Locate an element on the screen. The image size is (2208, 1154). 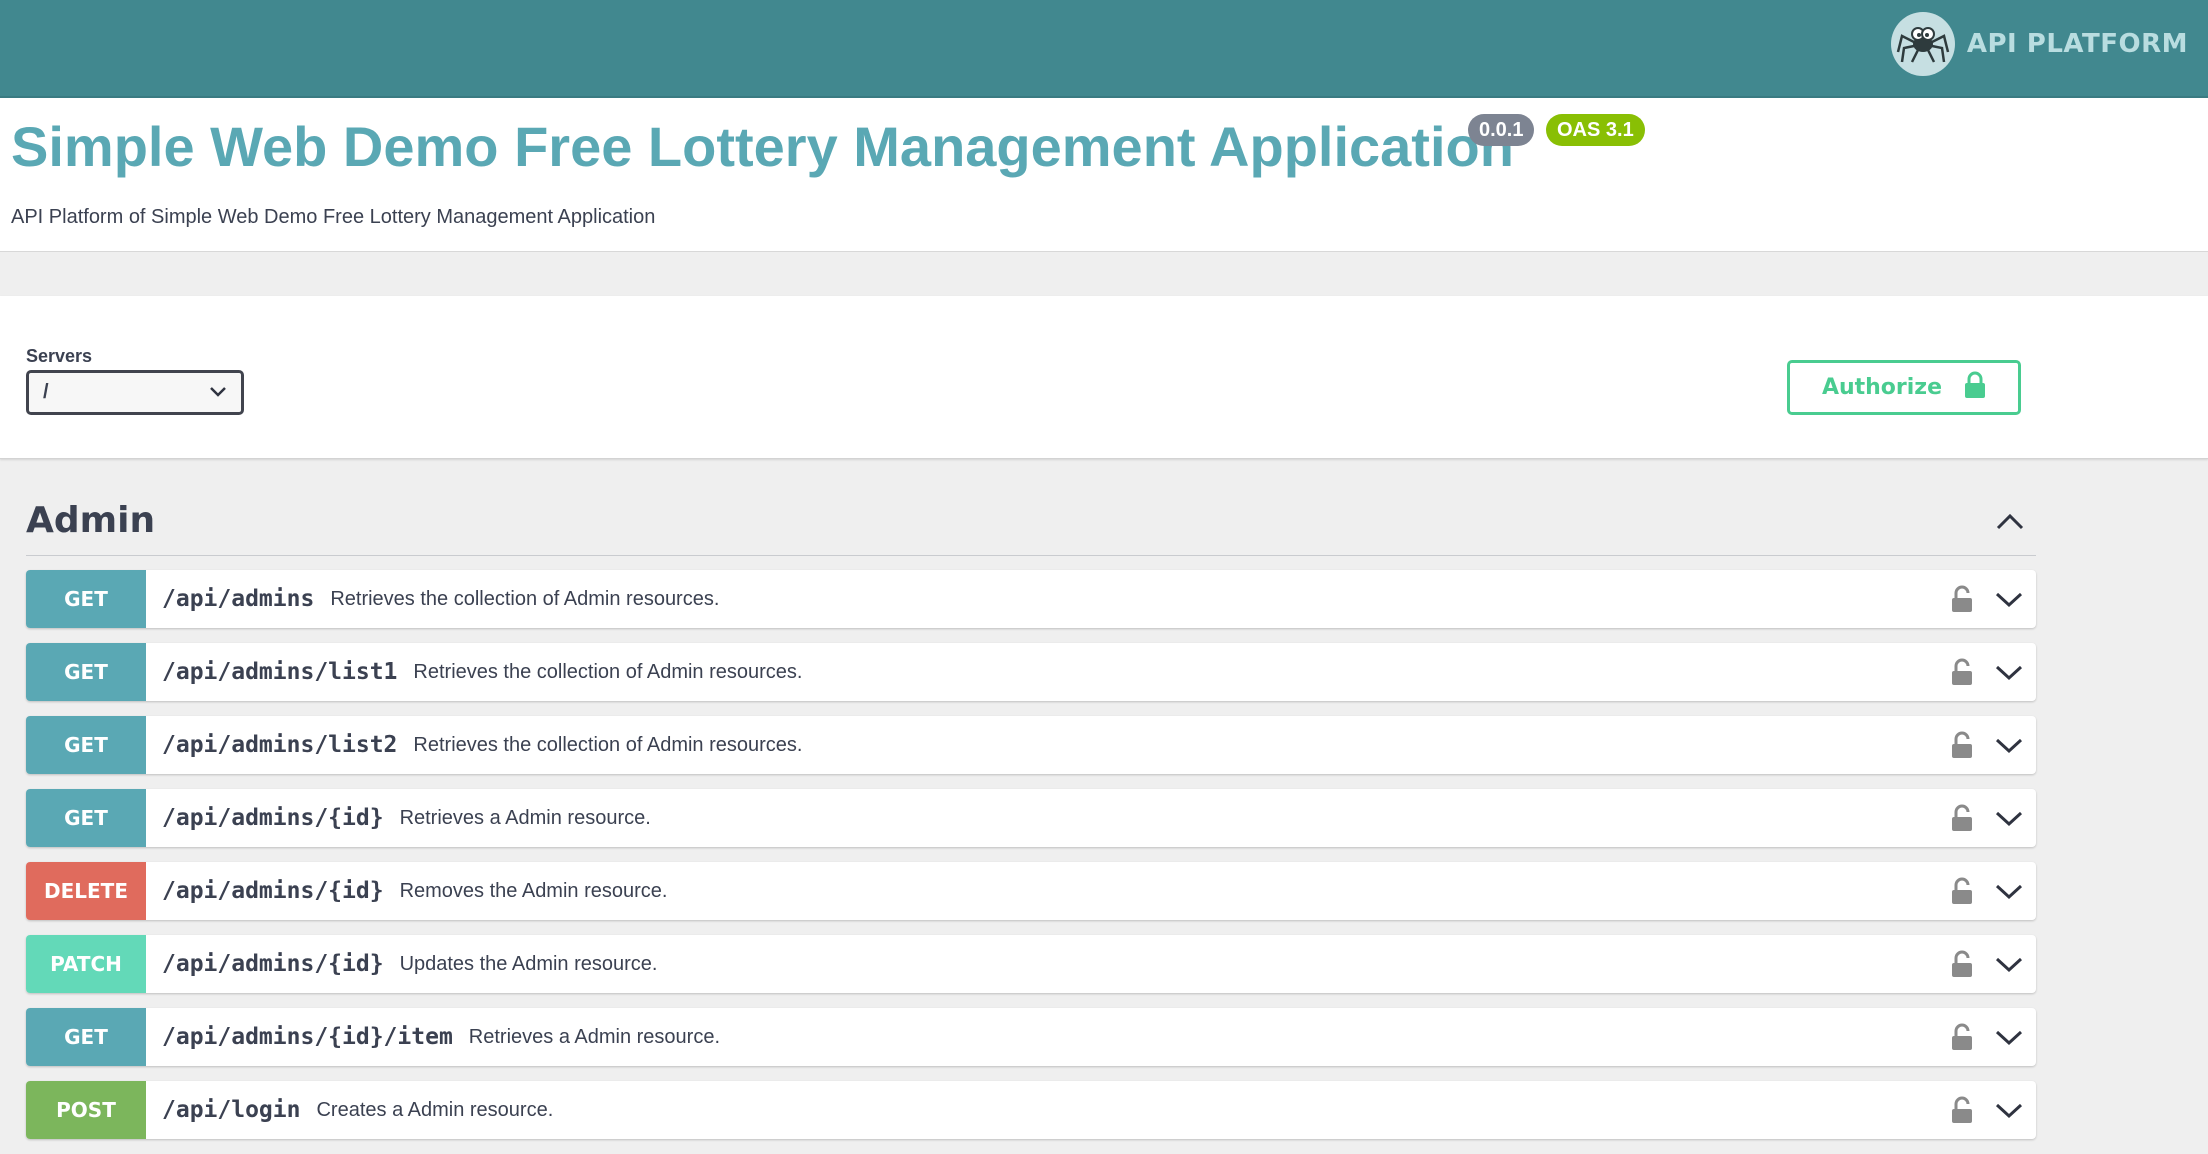
method-badge: DELETE is located at coordinates (86, 891).